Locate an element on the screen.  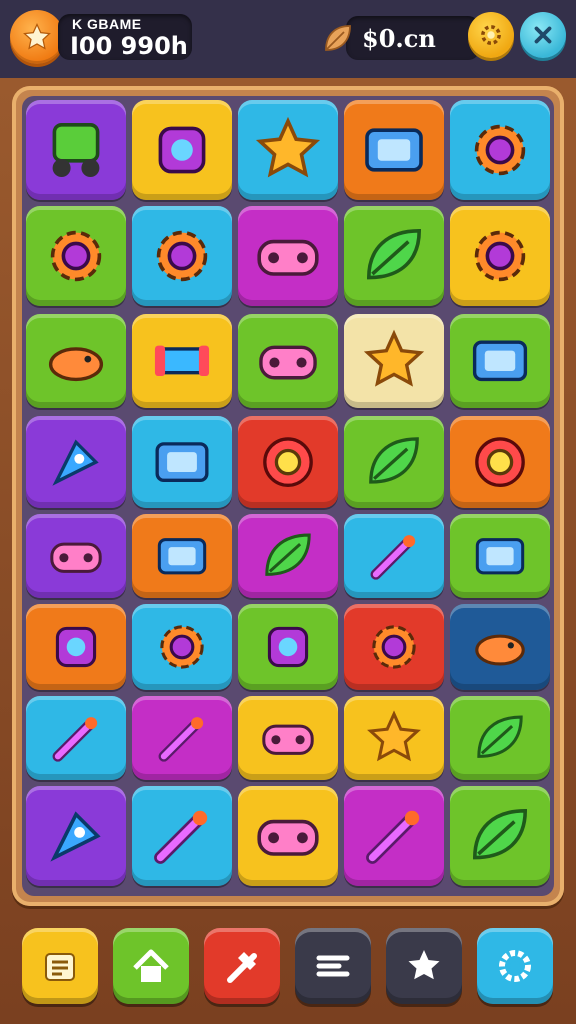
favorites-button is located at coordinates (424, 966).